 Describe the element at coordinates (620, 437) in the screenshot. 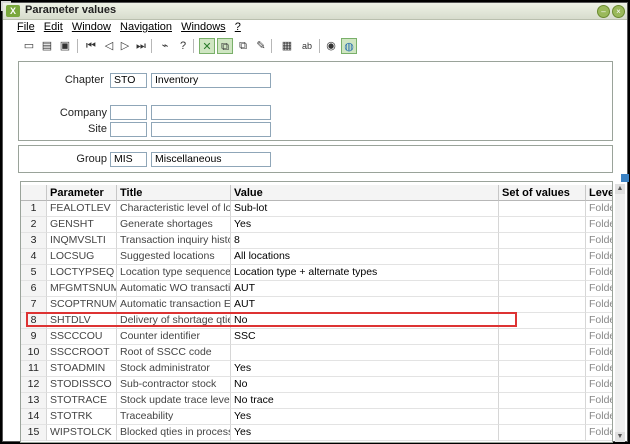

I see `scroll-down-icon: ▼` at that location.